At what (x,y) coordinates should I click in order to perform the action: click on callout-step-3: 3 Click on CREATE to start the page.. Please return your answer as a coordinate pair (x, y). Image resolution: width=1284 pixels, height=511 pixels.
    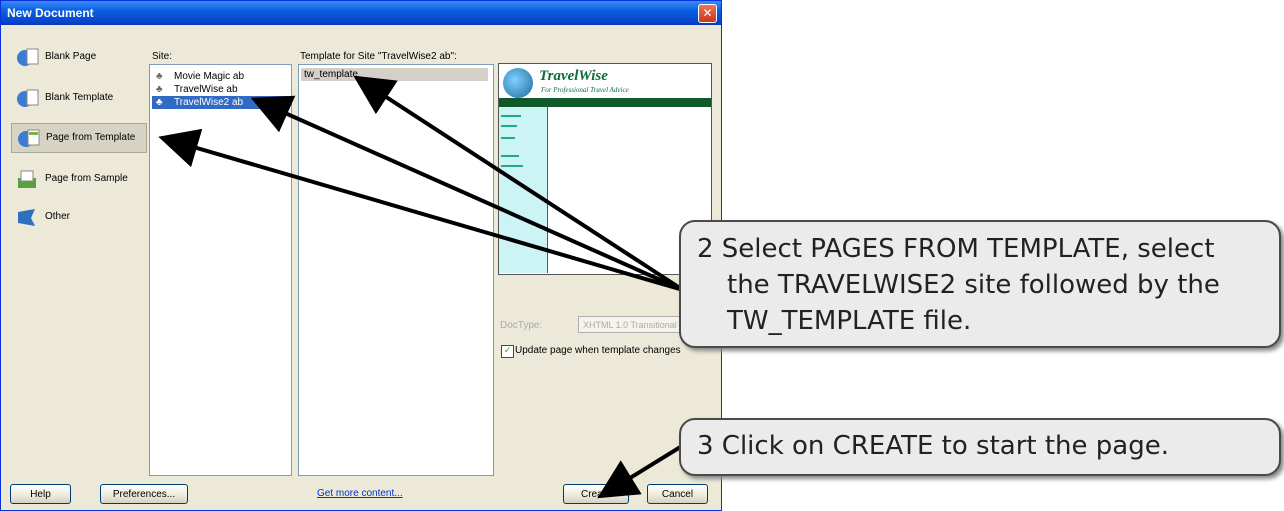
    Looking at the image, I should click on (980, 447).